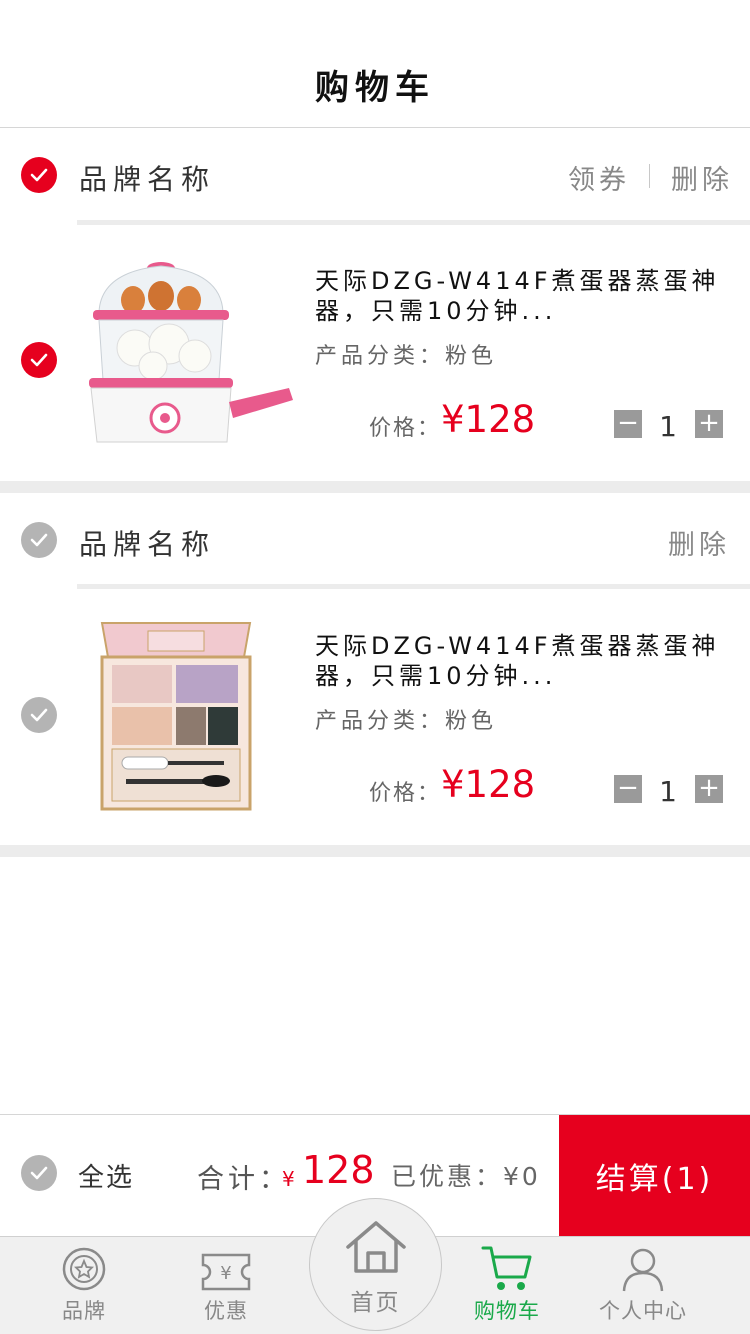 The image size is (750, 1334). Describe the element at coordinates (405, 793) in the screenshot. I see `item-2-price-label: 价格：` at that location.